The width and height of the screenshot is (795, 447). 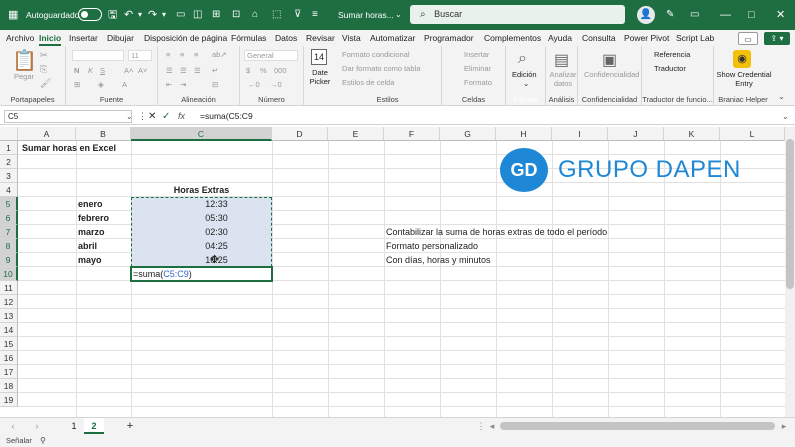 I want to click on cell-b7: marzo, so click(x=91, y=232).